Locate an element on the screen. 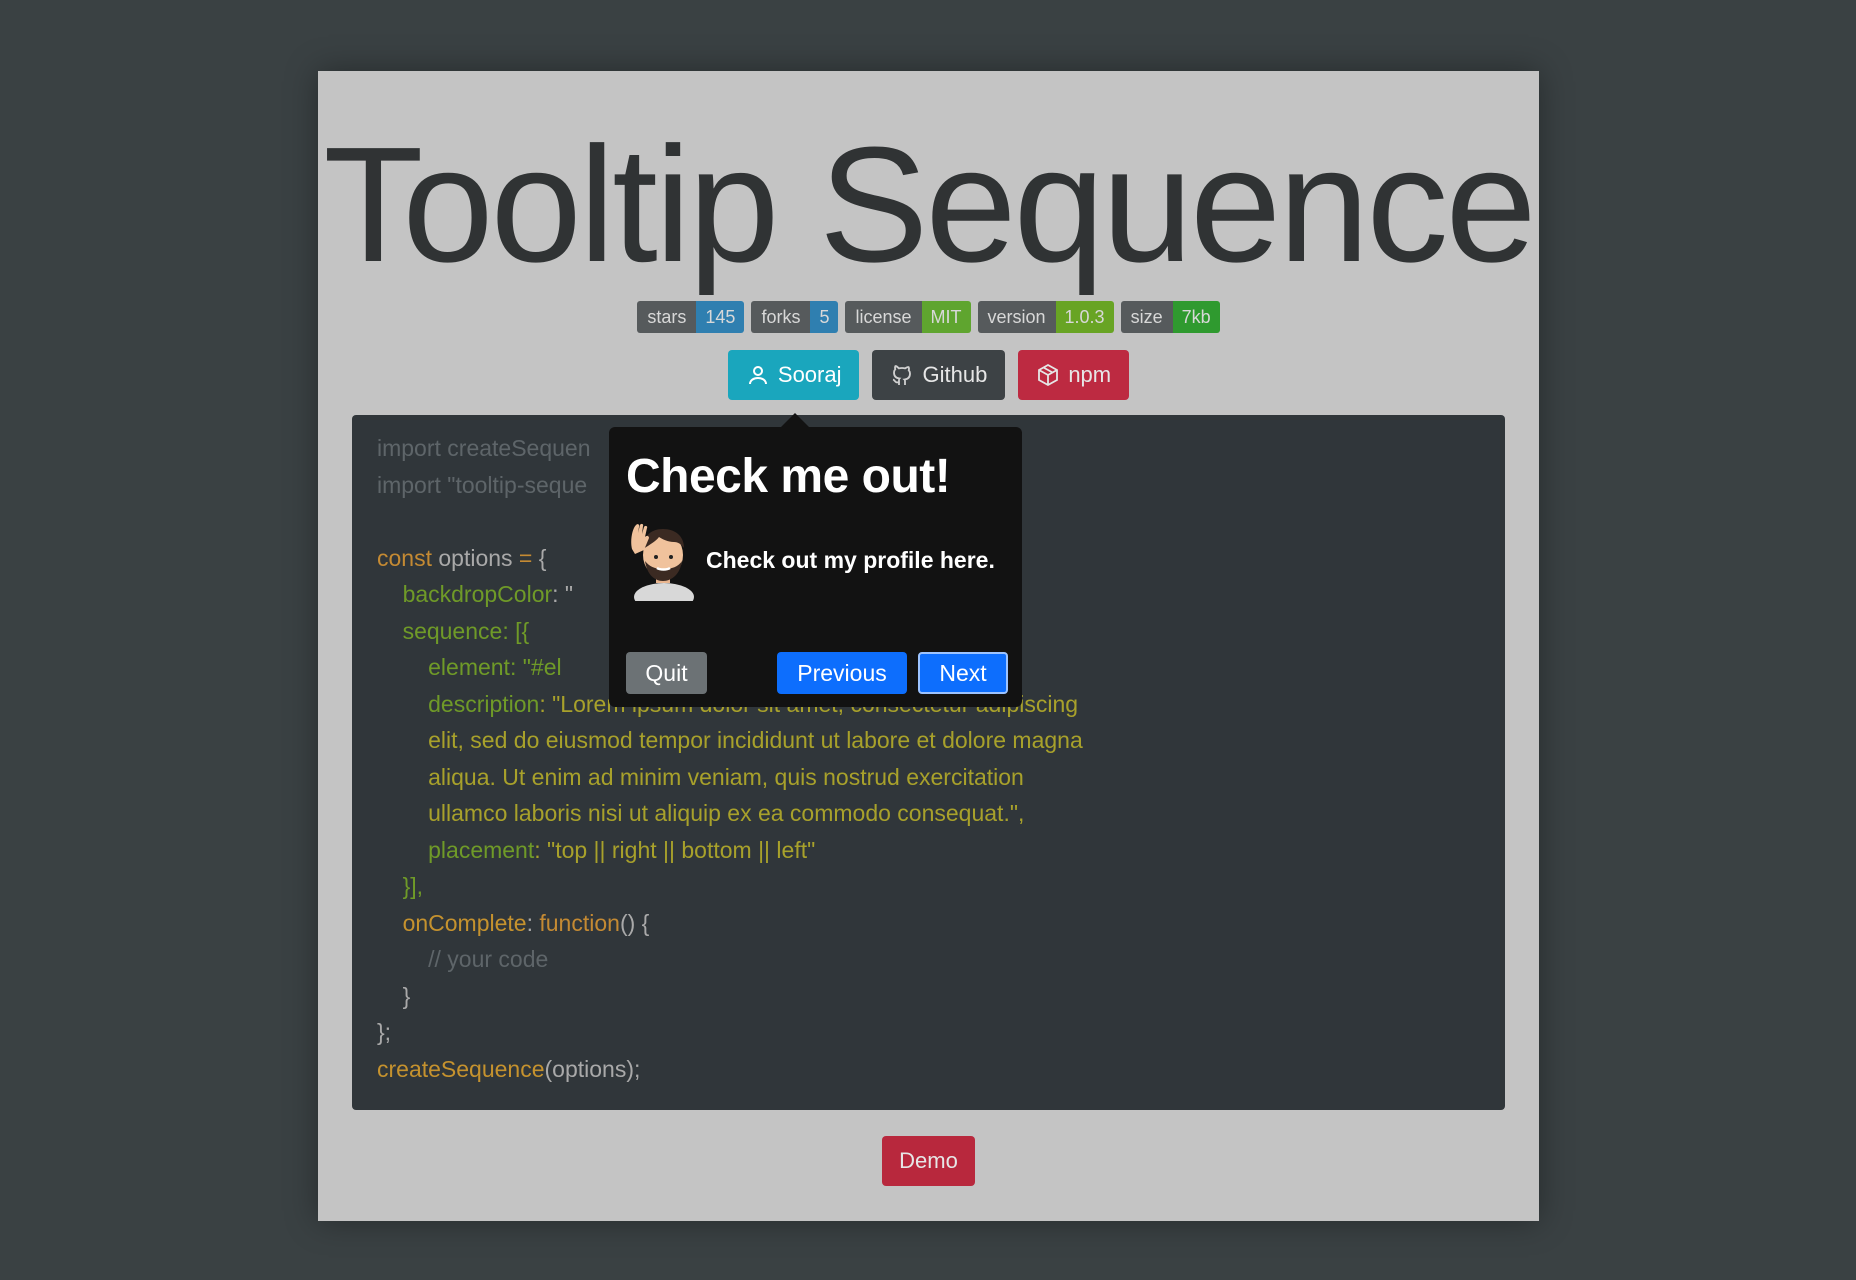 The width and height of the screenshot is (1856, 1280). user-icon is located at coordinates (757, 375).